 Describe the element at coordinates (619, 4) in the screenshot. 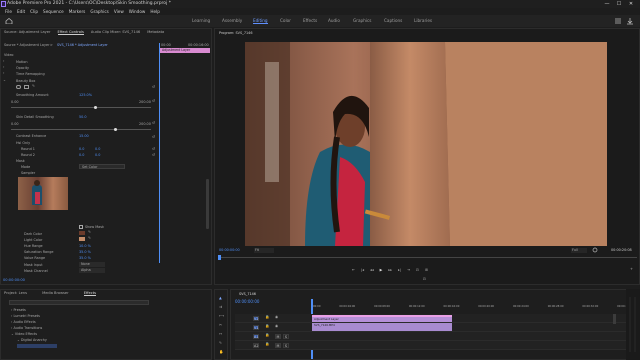

I see `maximize-button: ☐` at that location.